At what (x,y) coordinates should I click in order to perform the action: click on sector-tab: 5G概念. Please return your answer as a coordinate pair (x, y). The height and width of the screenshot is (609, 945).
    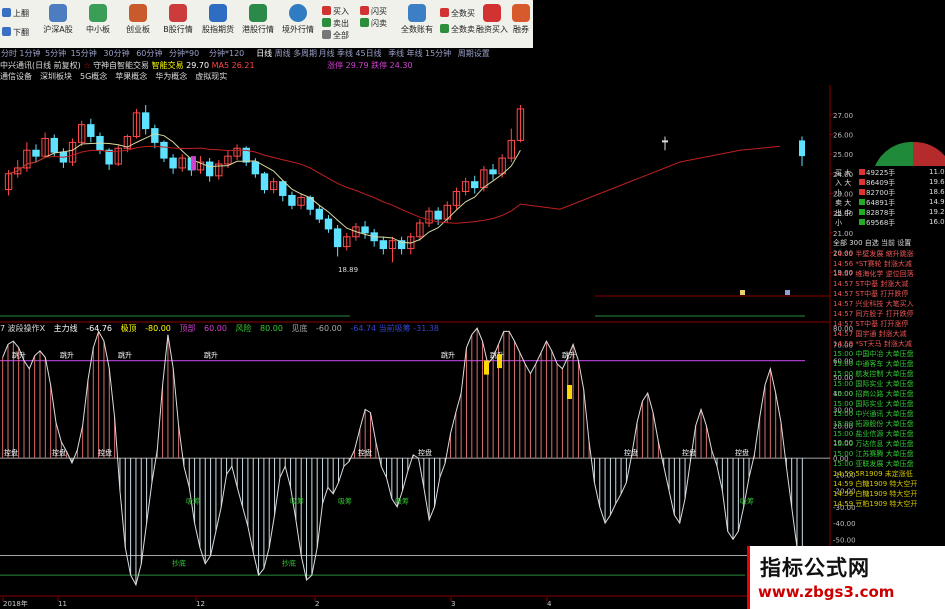
    Looking at the image, I should click on (93, 76).